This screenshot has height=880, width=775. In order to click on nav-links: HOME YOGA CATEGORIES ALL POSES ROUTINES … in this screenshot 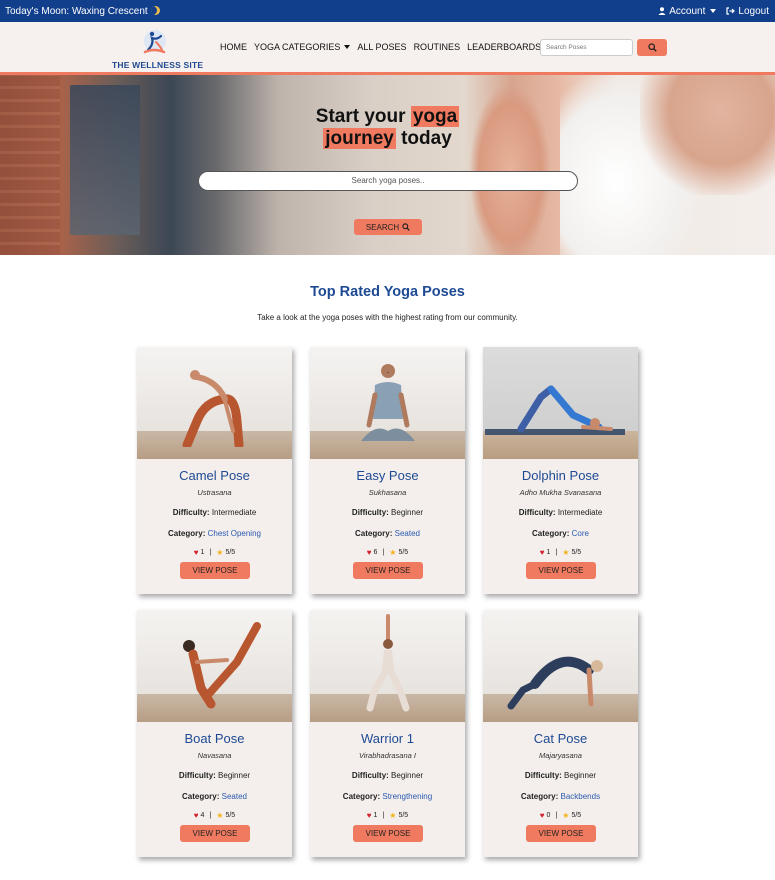, I will do `click(380, 47)`.